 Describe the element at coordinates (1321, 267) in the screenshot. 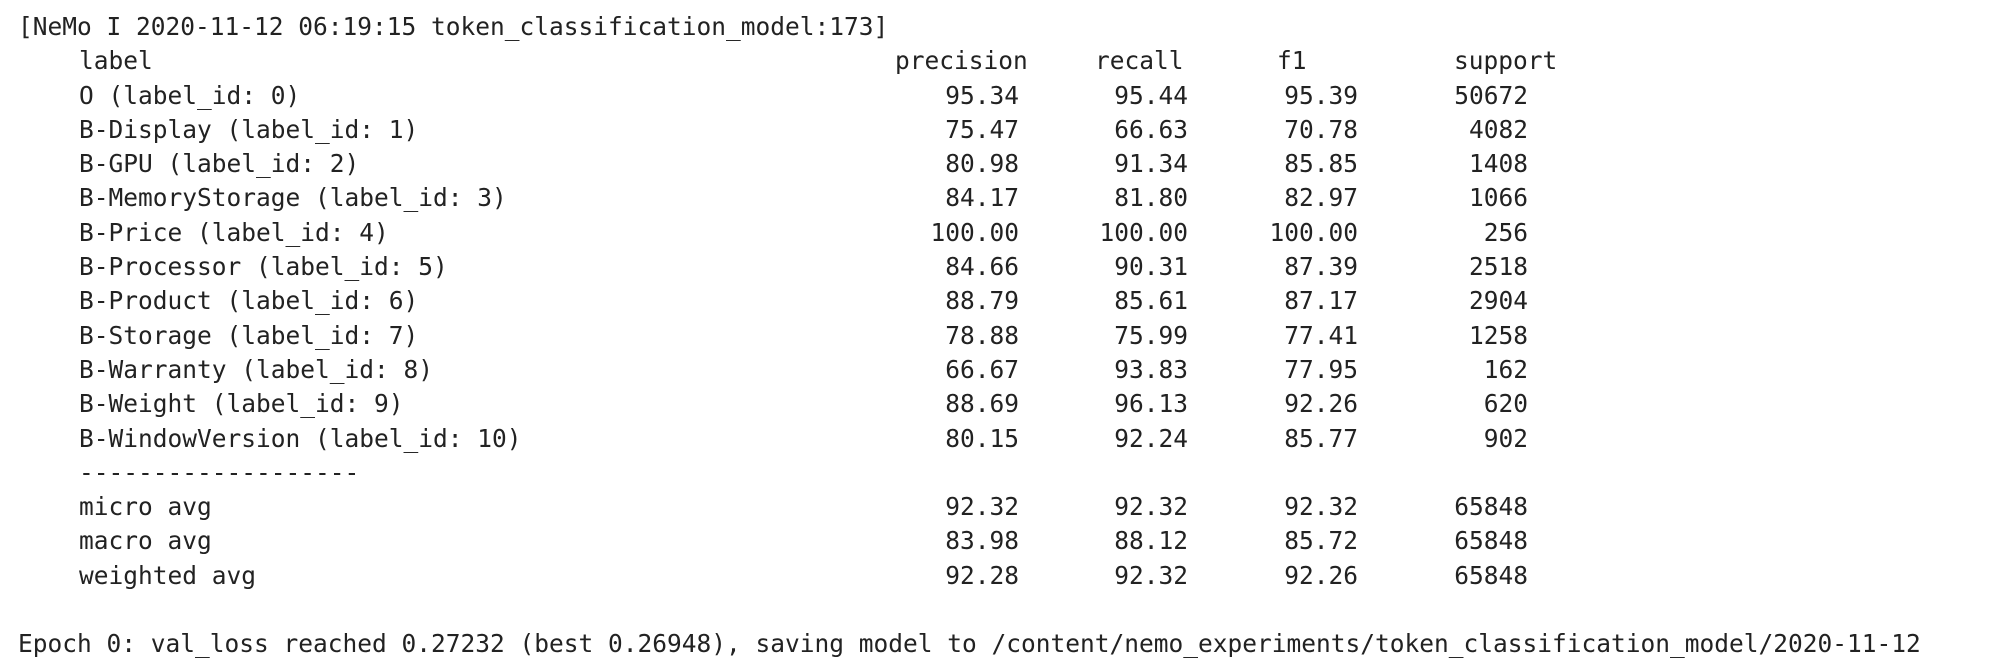

I see `f1-value: 87.39` at that location.